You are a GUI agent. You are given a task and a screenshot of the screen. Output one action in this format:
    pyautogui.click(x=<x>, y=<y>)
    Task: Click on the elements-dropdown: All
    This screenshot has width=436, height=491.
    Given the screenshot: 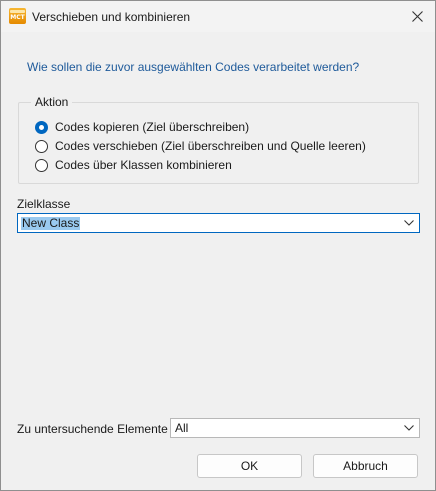 What is the action you would take?
    pyautogui.click(x=295, y=428)
    